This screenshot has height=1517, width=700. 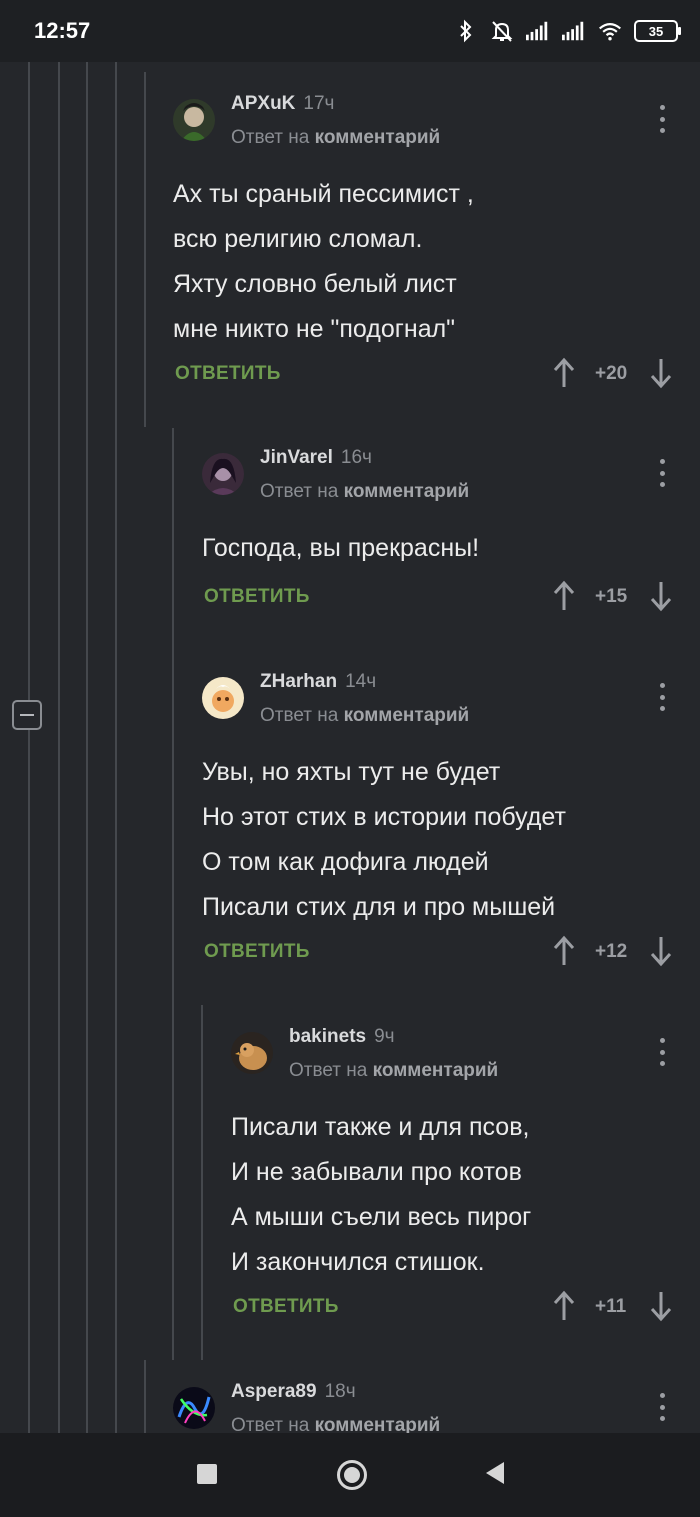 I want to click on bluetooth-icon, so click(x=466, y=31).